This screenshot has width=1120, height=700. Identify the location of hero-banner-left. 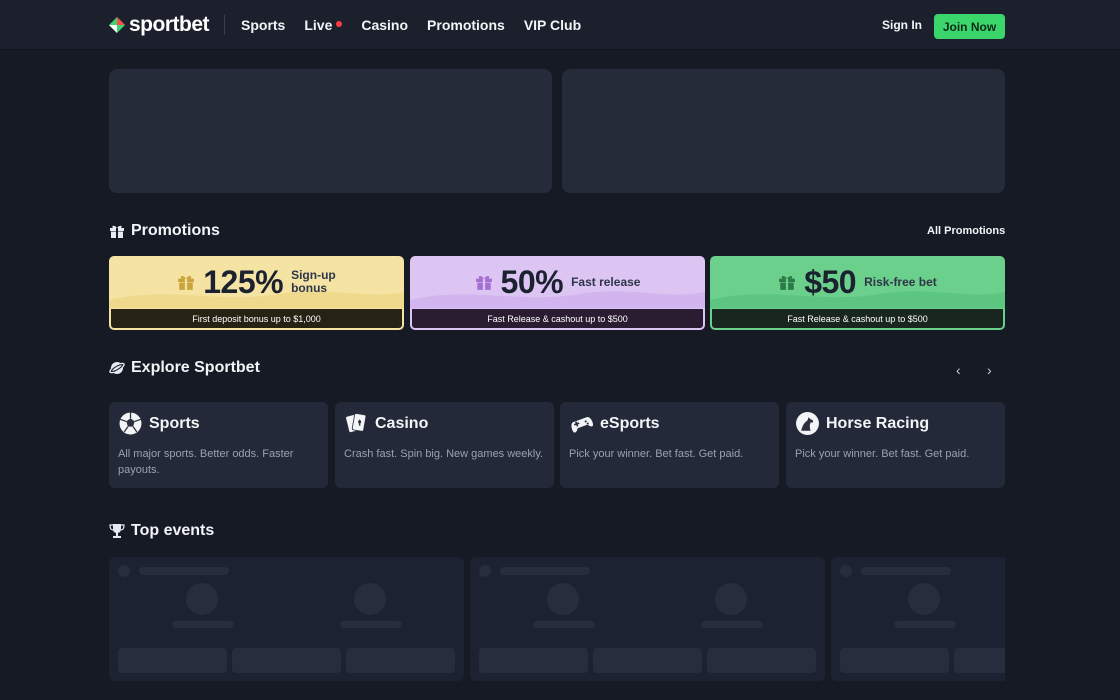
(330, 131).